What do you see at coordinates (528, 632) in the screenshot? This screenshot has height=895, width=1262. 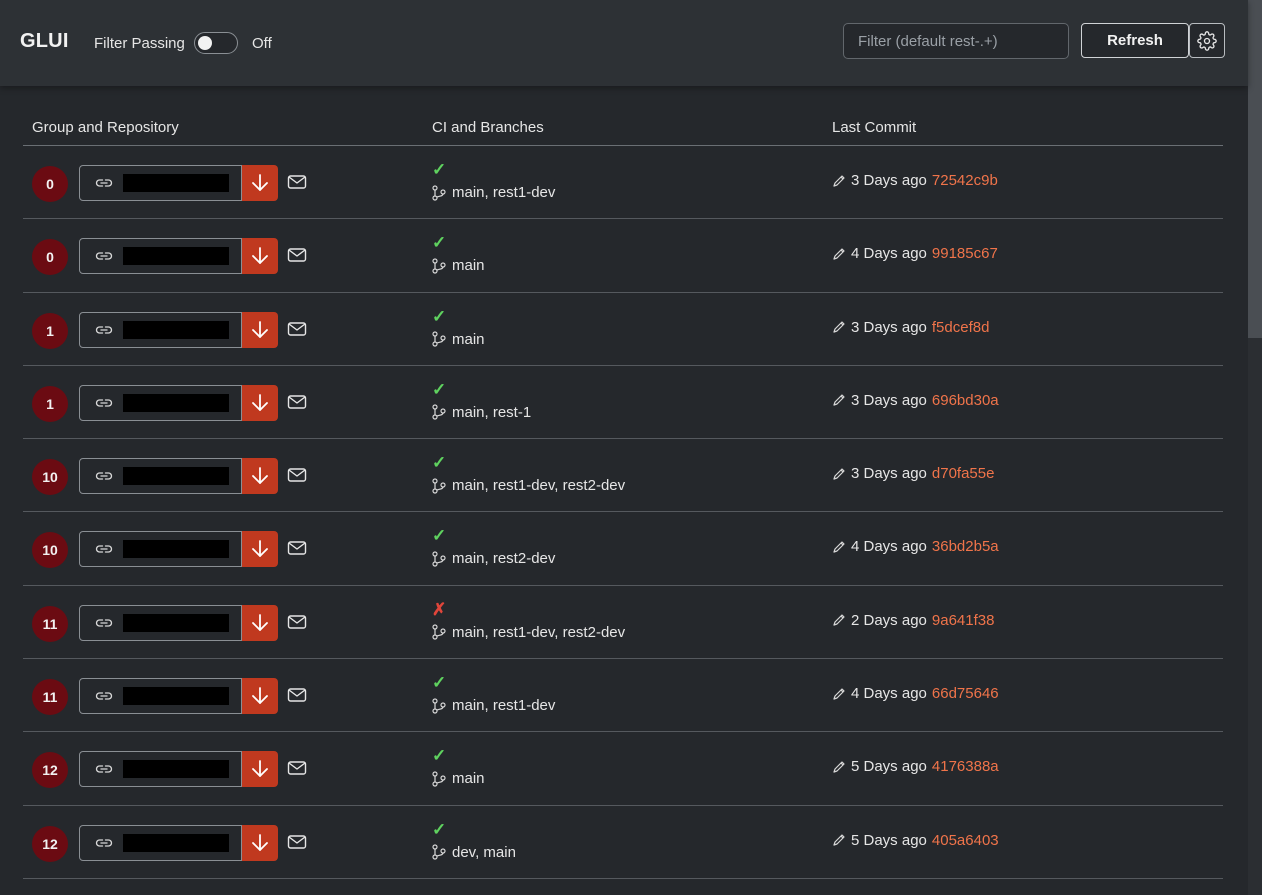 I see `branch-list: main, rest1-dev, rest2-dev` at bounding box center [528, 632].